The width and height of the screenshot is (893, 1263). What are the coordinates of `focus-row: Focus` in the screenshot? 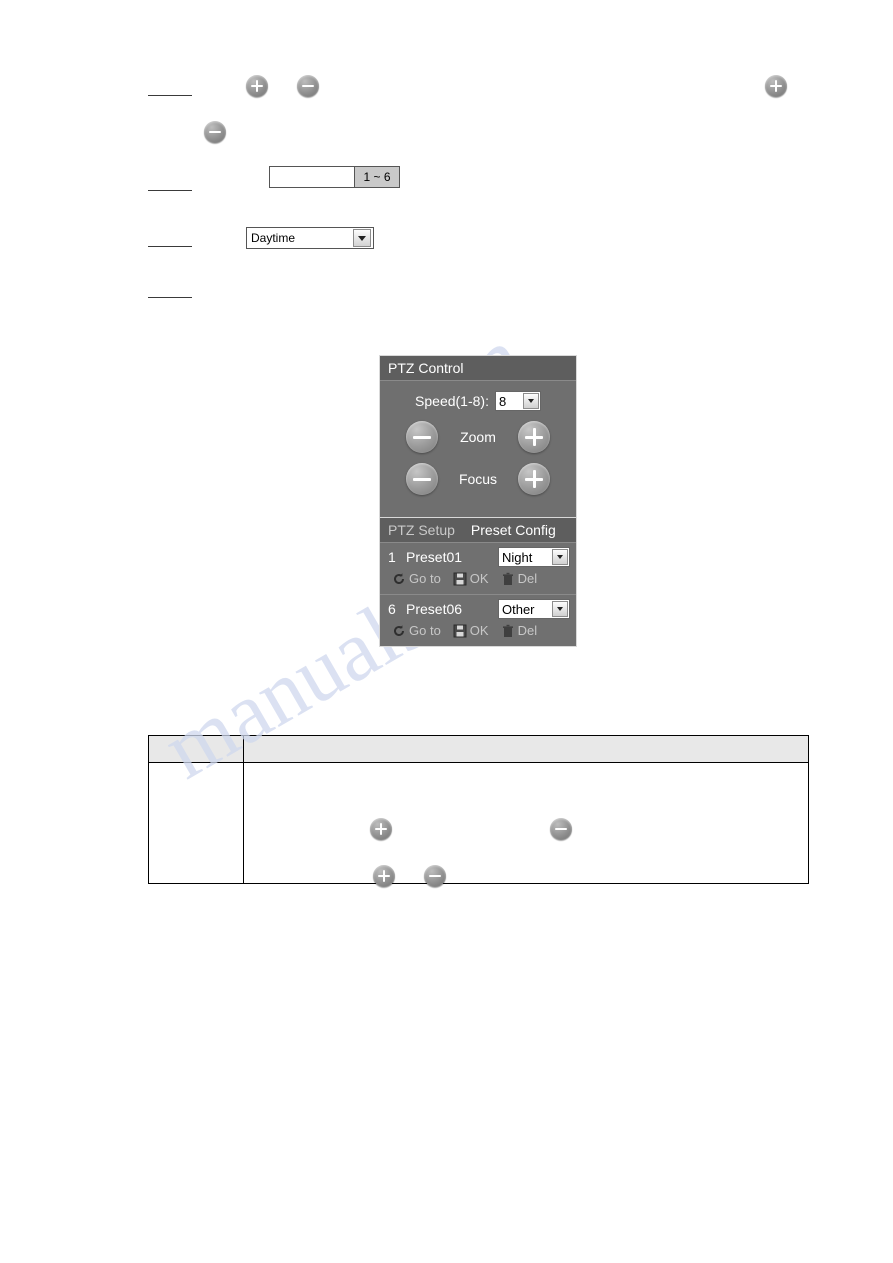 It's located at (478, 479).